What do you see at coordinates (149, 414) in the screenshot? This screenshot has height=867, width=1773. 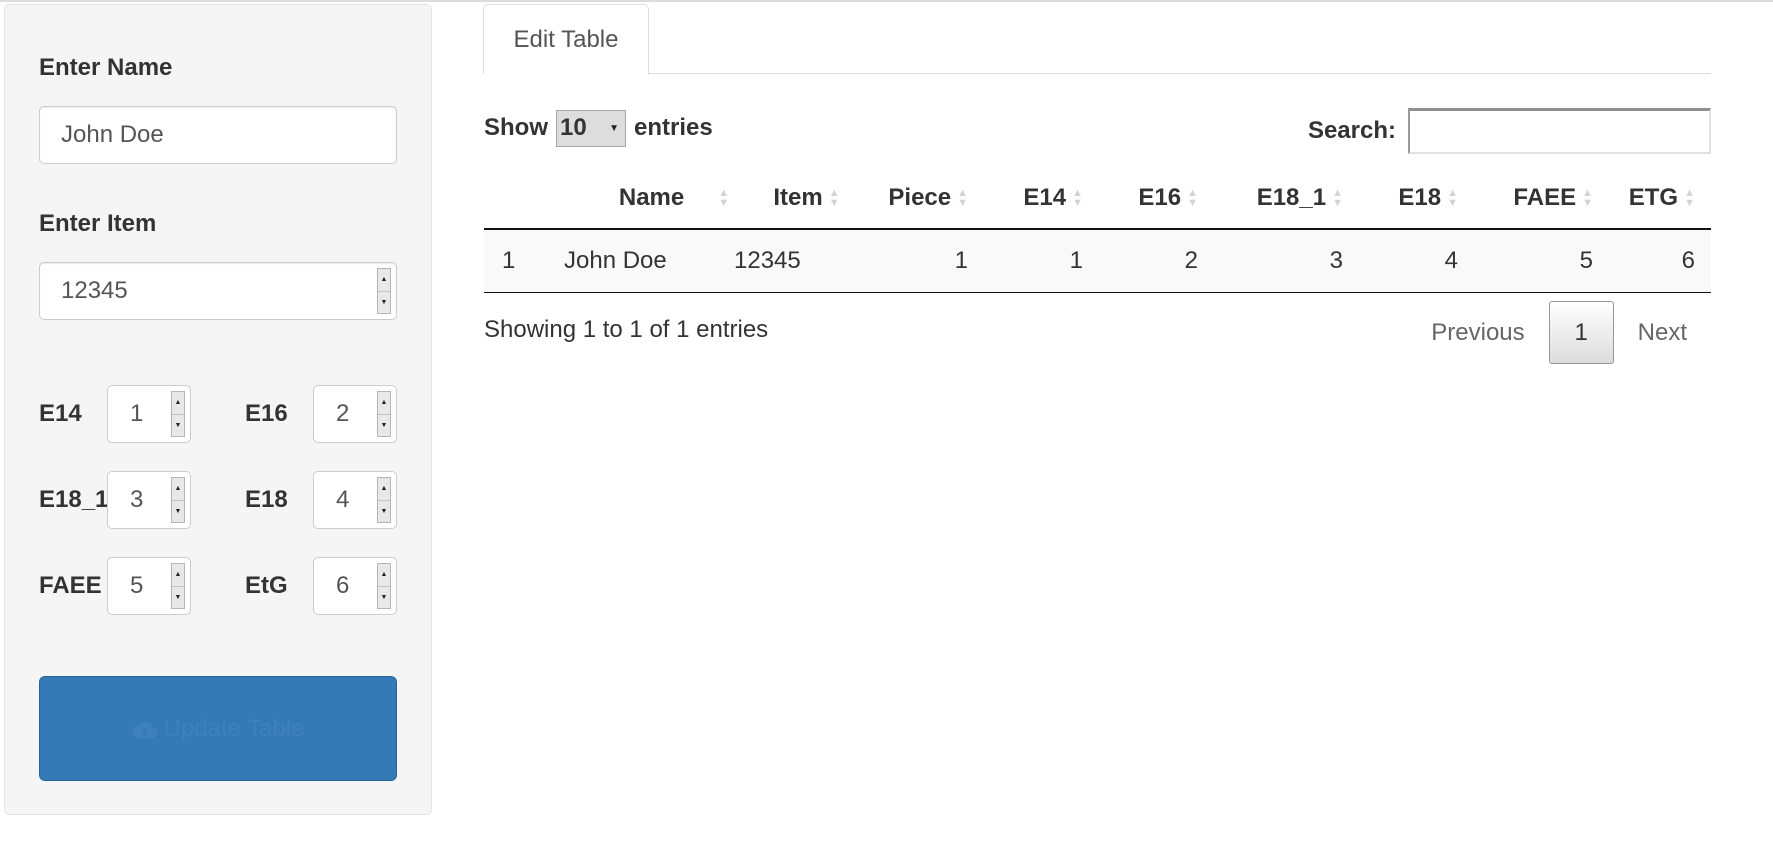 I see `e14-input: 1 ▲ ▼` at bounding box center [149, 414].